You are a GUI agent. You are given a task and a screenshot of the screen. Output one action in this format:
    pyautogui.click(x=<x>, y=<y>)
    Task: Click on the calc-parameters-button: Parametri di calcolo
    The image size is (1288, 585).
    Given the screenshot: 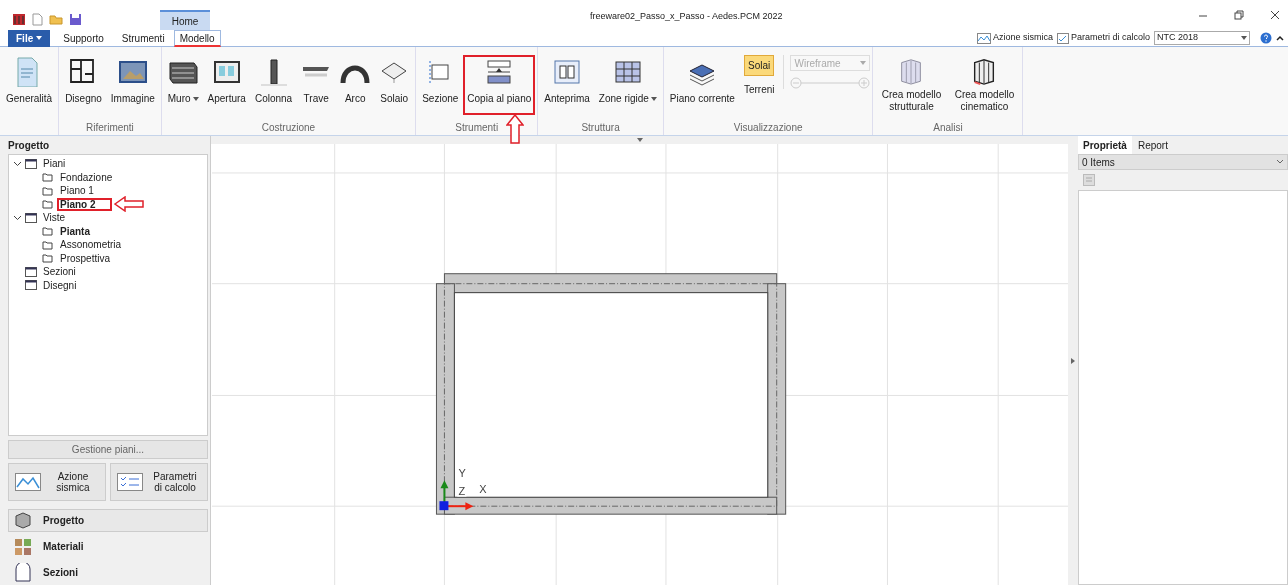 What is the action you would take?
    pyautogui.click(x=1103, y=38)
    